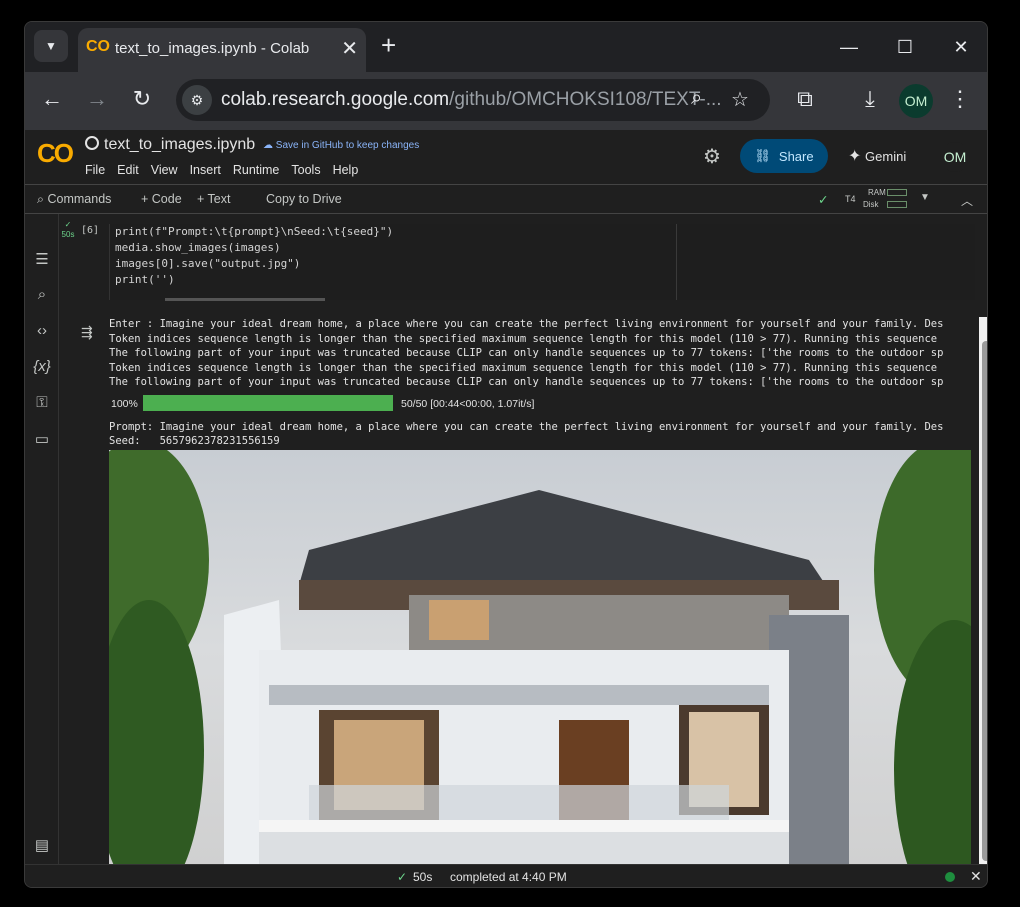 The height and width of the screenshot is (907, 1020). I want to click on notebook-title: text_to_images.ipynb, so click(170, 145).